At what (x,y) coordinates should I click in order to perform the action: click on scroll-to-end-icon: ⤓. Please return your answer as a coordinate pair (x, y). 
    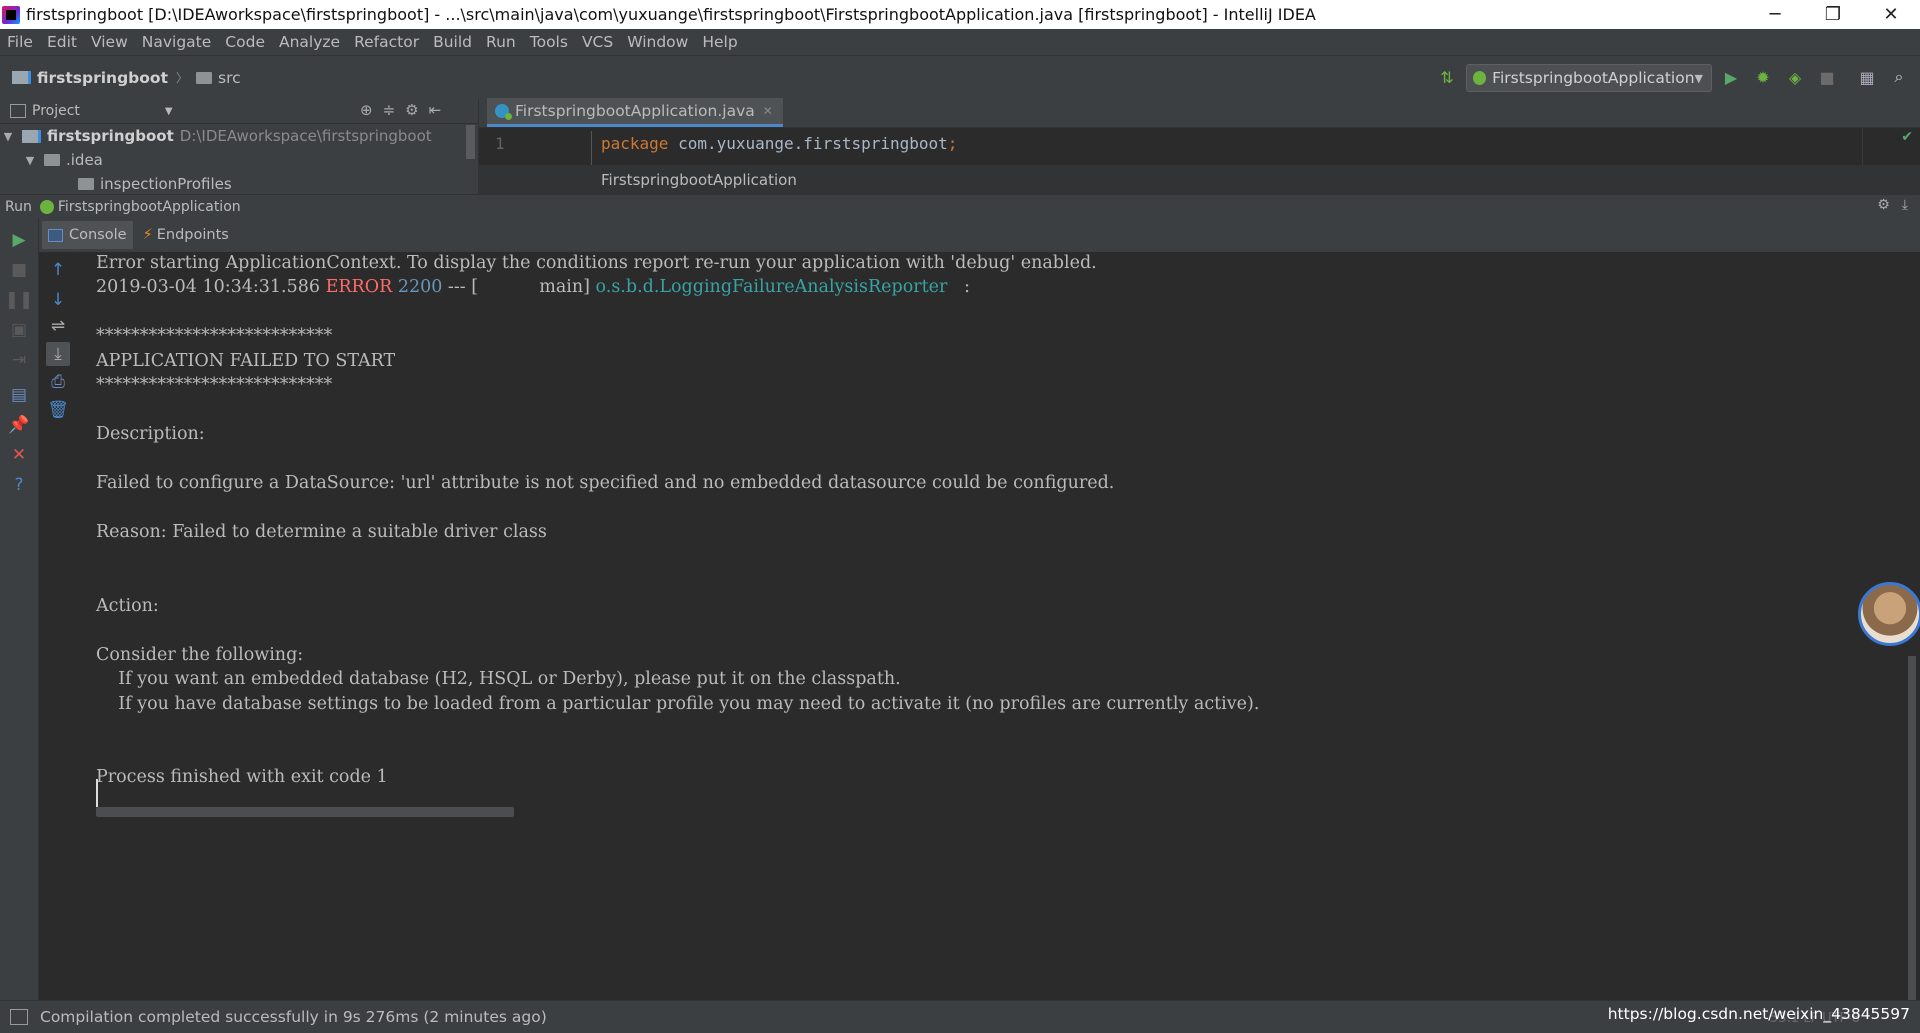
    Looking at the image, I should click on (58, 354).